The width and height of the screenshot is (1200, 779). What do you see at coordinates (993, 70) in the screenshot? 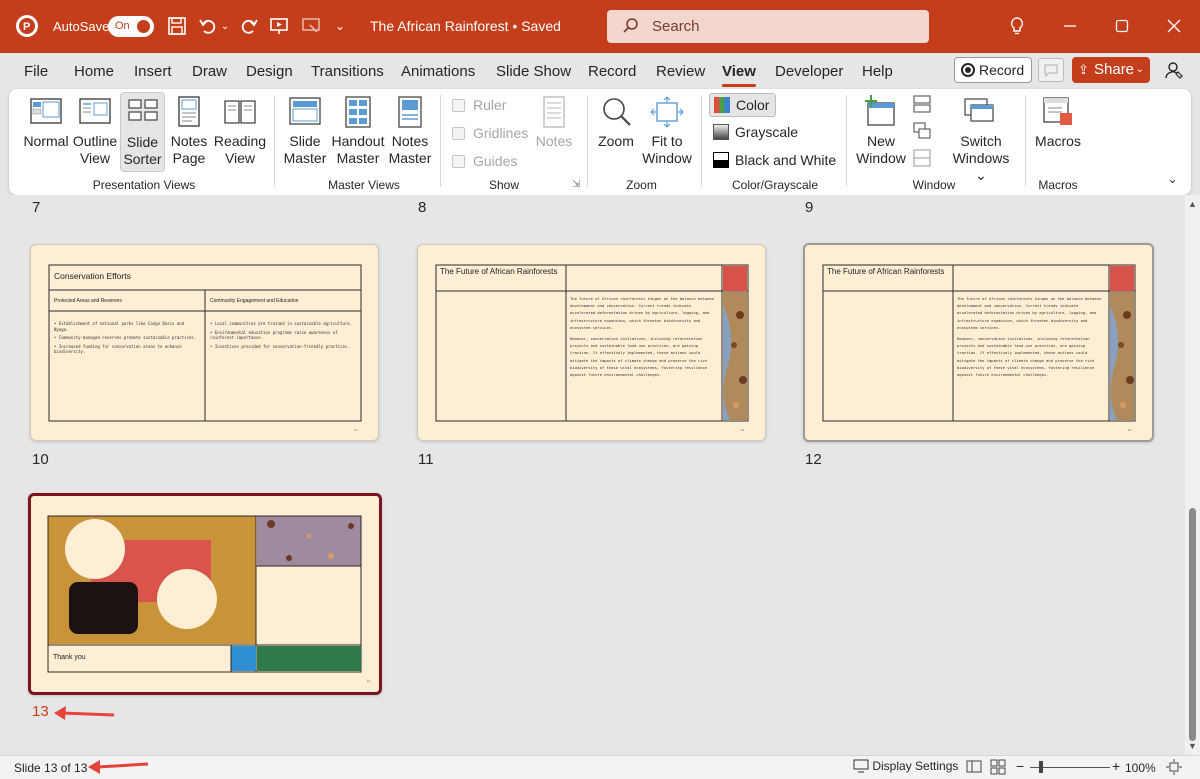
I see `record-button: Record` at bounding box center [993, 70].